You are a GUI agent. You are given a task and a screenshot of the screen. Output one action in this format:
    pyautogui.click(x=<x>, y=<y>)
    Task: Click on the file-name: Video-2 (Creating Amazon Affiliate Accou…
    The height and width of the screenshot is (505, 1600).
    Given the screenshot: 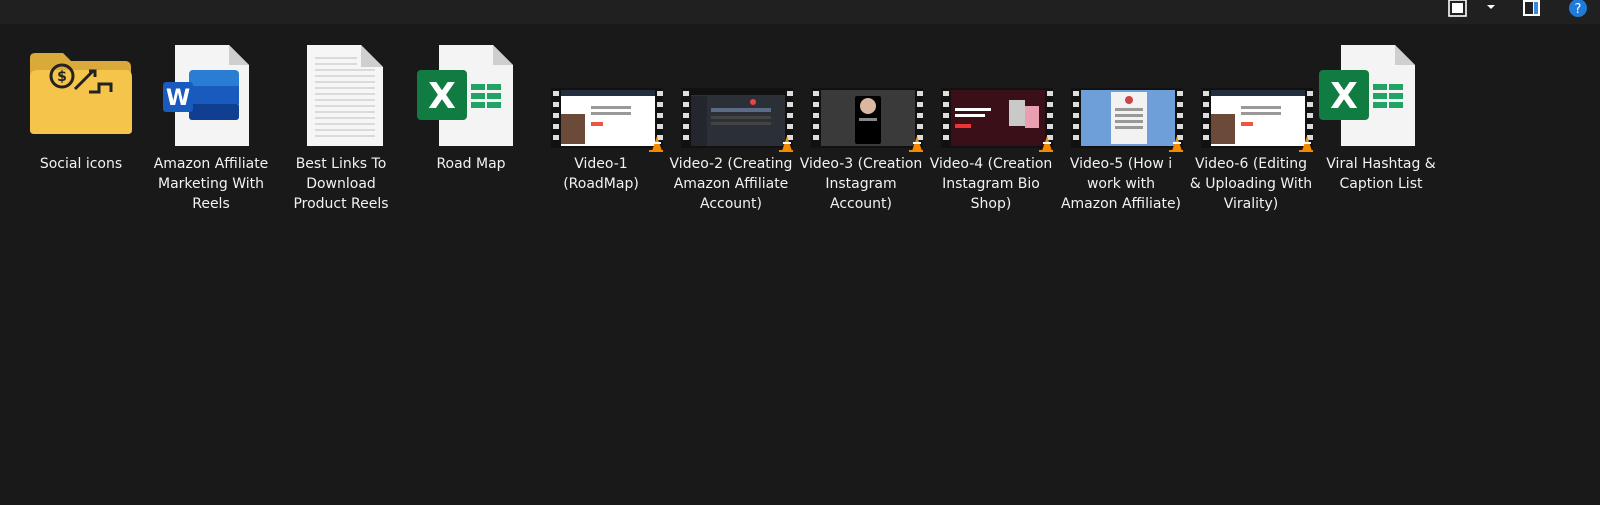 What is the action you would take?
    pyautogui.click(x=731, y=184)
    